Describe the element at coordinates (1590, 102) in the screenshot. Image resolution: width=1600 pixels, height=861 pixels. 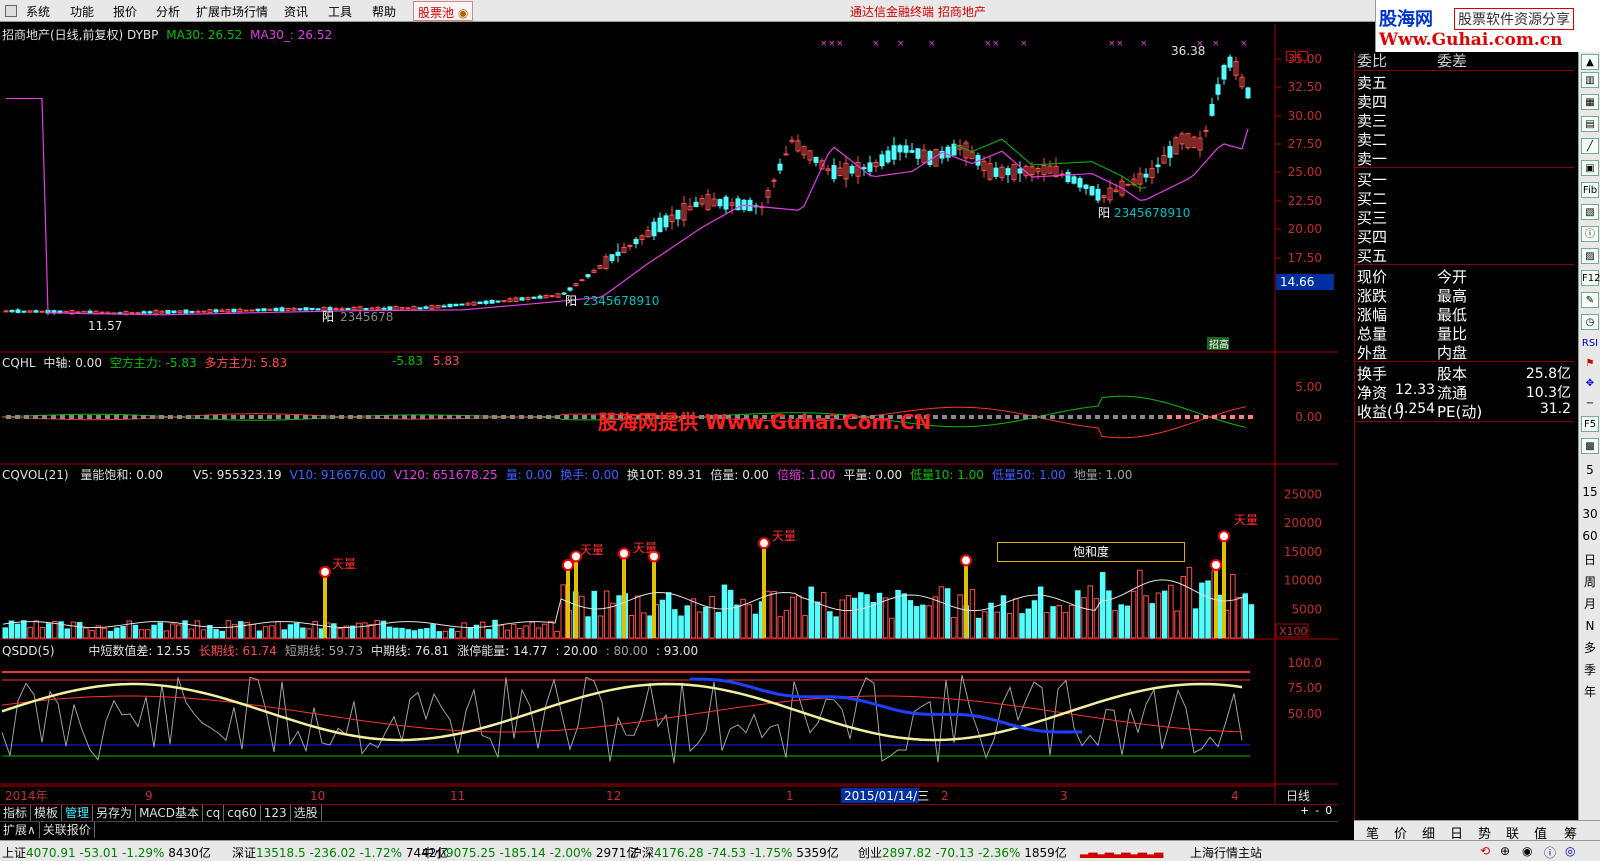
I see `tool-chart-icon: ▦` at that location.